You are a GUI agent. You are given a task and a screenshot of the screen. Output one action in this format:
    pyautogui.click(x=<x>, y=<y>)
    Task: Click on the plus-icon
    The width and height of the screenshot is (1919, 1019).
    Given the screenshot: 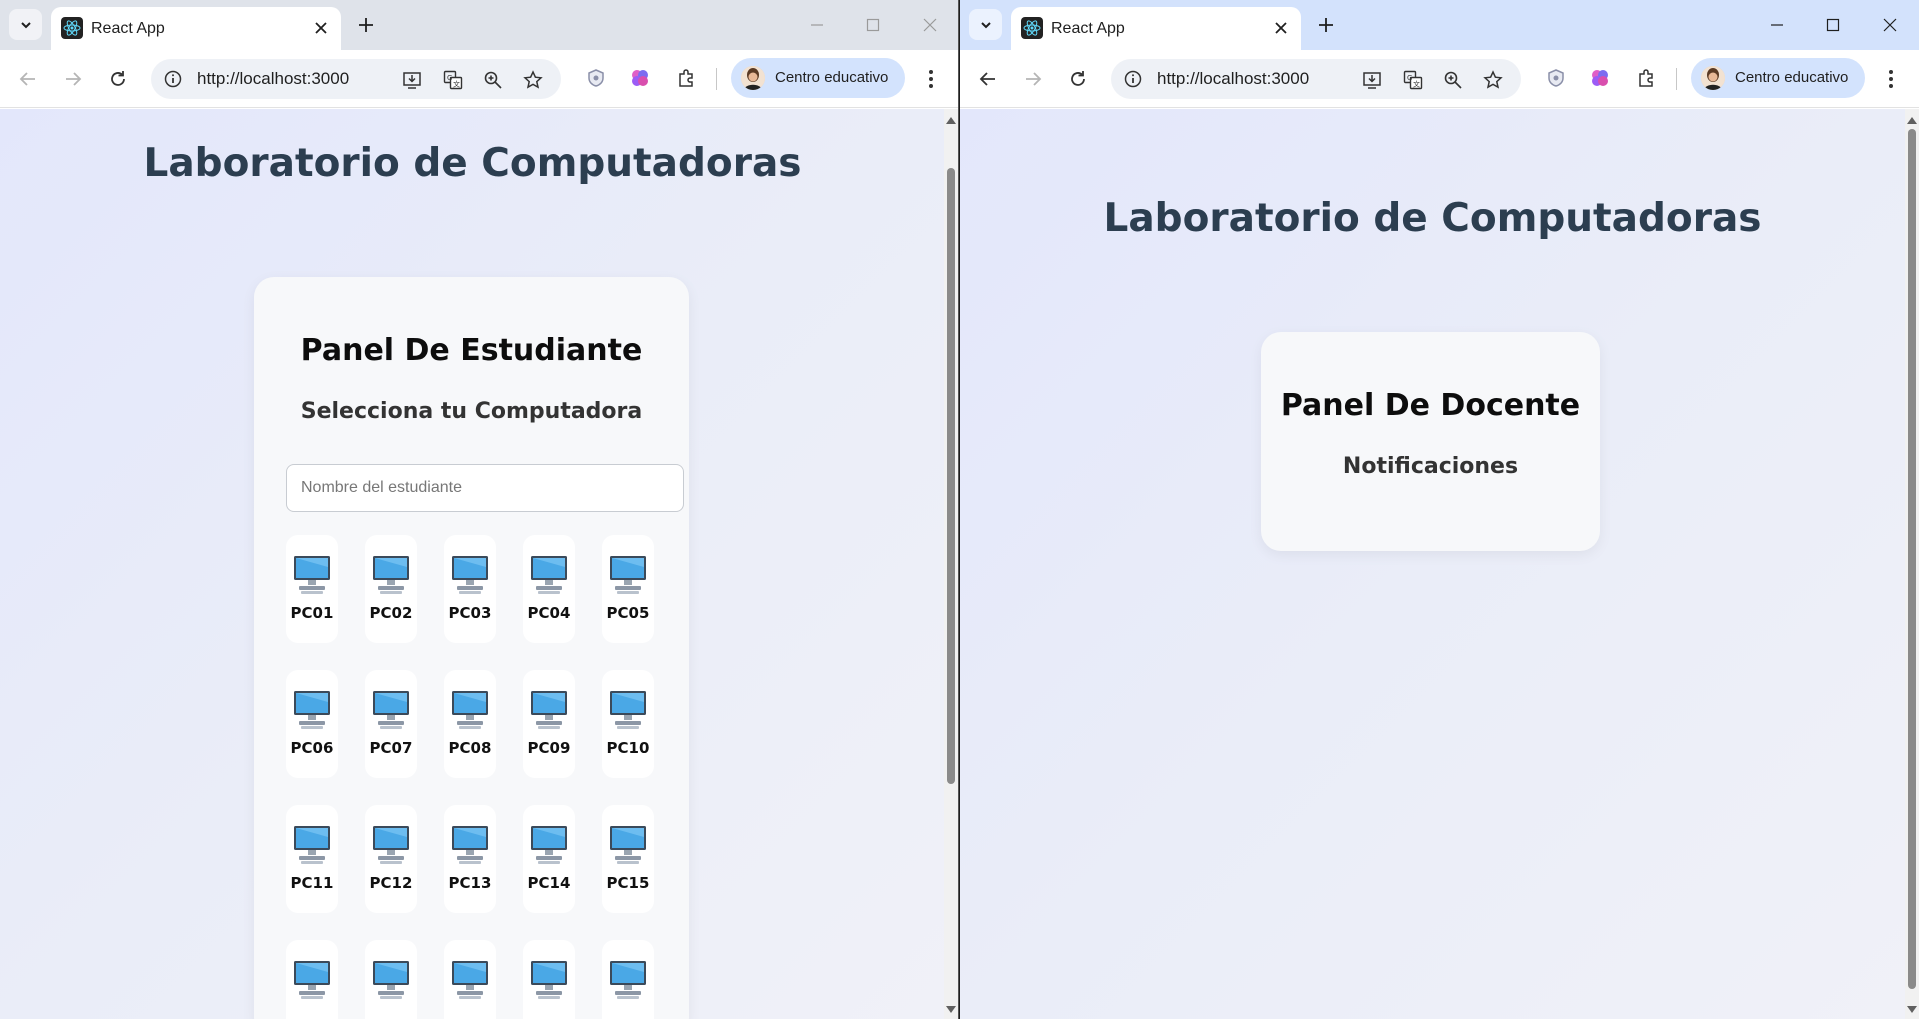 What is the action you would take?
    pyautogui.click(x=1326, y=25)
    